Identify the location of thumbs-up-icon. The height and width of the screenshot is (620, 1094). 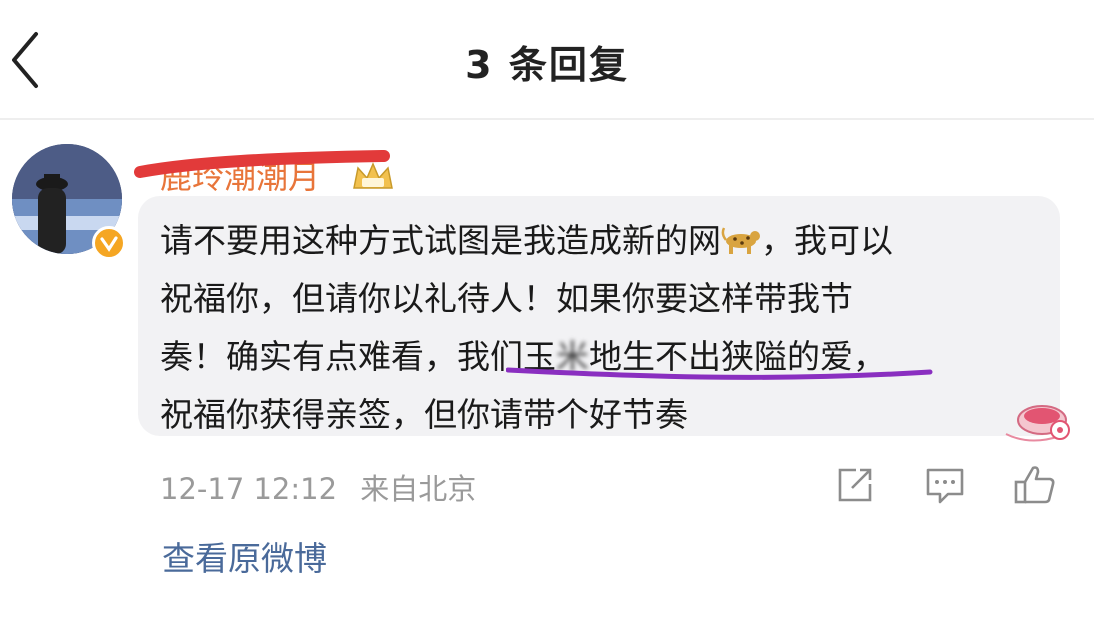
(1034, 485).